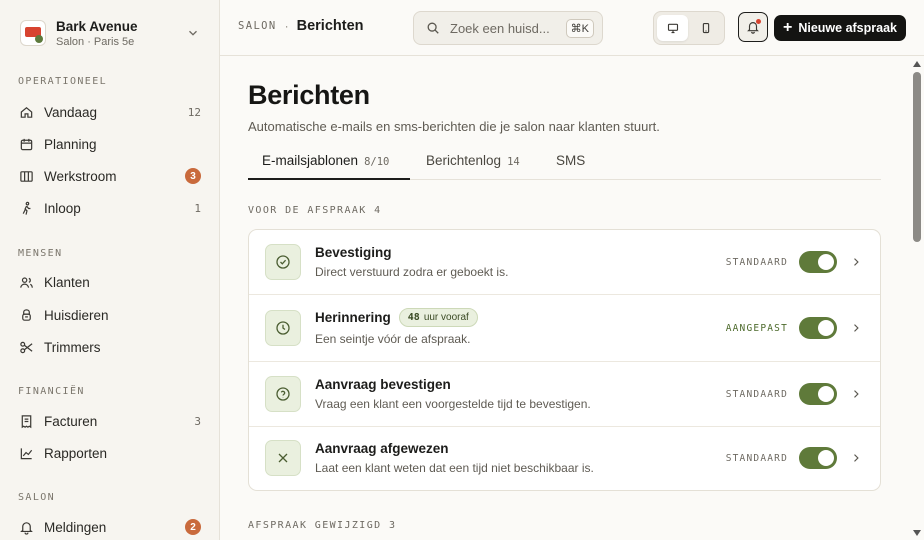 This screenshot has width=924, height=540. Describe the element at coordinates (51, 391) in the screenshot. I see `nav-section-finance: FINANCIËN` at that location.